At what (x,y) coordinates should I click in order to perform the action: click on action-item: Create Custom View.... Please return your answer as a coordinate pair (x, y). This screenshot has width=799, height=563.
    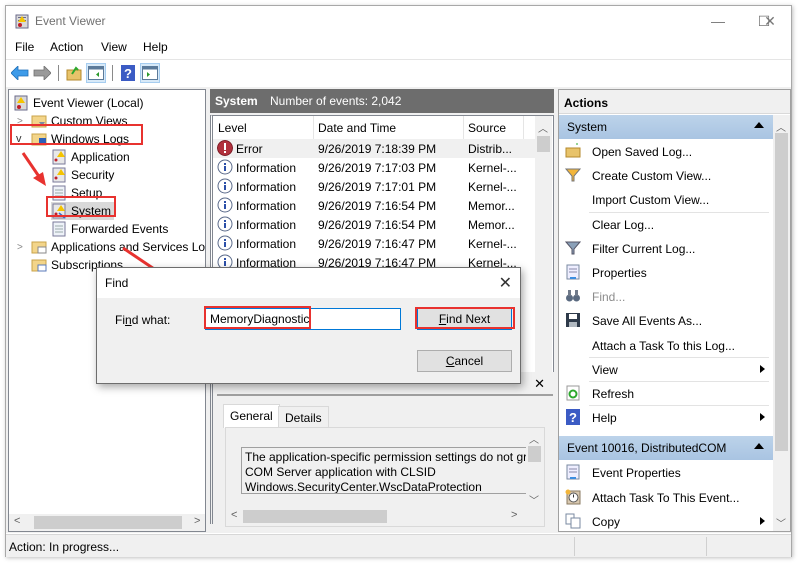
    Looking at the image, I should click on (666, 175).